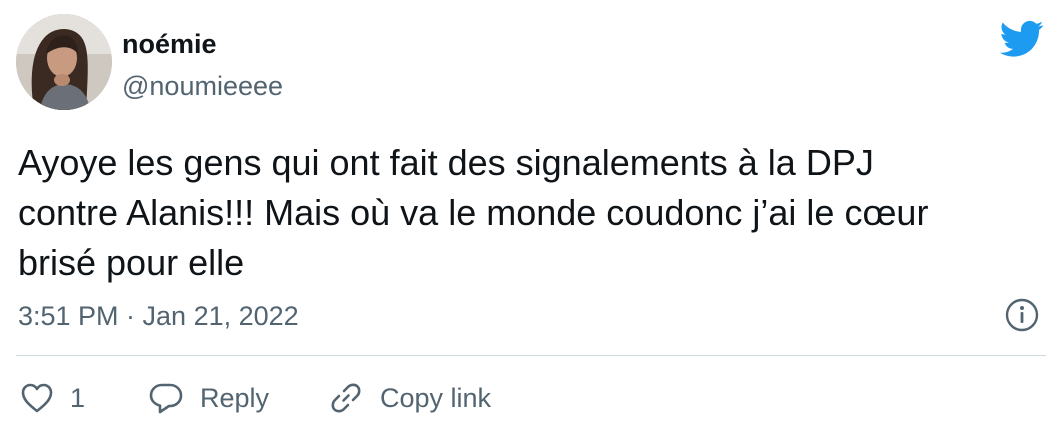 This screenshot has height=432, width=1060. What do you see at coordinates (169, 44) in the screenshot?
I see `display-name: noémie` at bounding box center [169, 44].